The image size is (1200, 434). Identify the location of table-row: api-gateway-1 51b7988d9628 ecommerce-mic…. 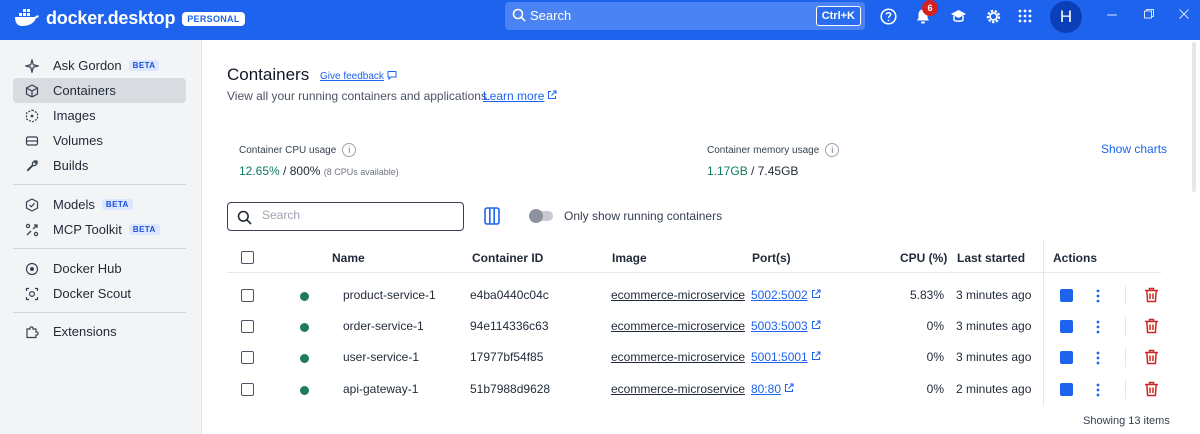
(694, 389).